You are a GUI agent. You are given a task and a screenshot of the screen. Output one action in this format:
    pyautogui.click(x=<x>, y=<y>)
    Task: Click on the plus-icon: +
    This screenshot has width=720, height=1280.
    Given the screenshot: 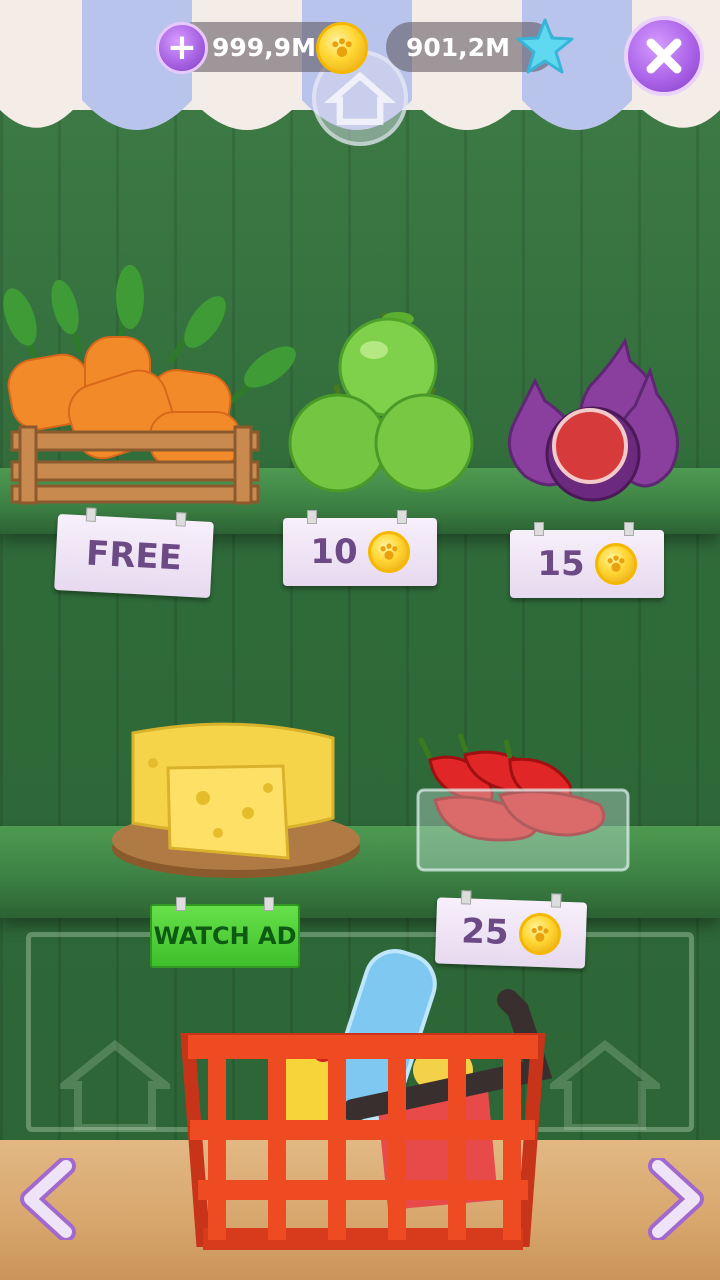 What is the action you would take?
    pyautogui.click(x=182, y=47)
    